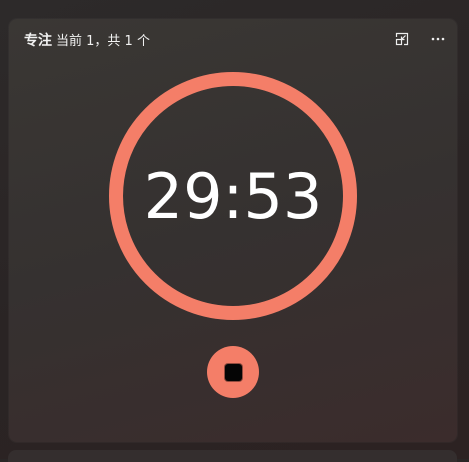 The width and height of the screenshot is (469, 462). Describe the element at coordinates (233, 39) in the screenshot. I see `card-header: 专注 当前 1，共 1 个` at that location.